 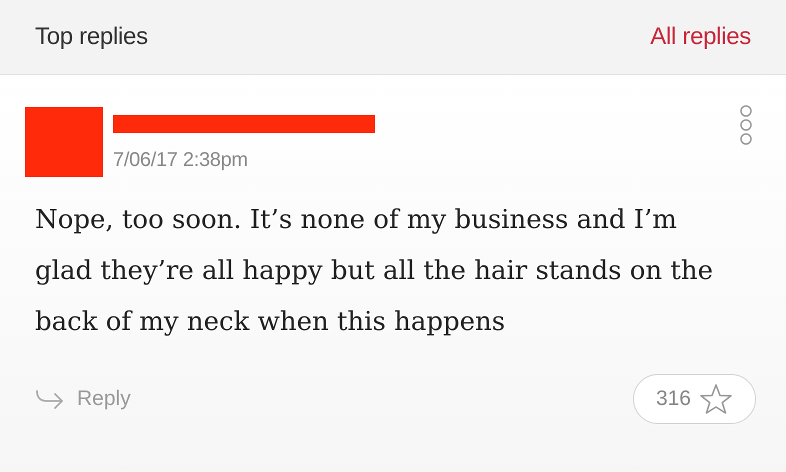 What do you see at coordinates (746, 125) in the screenshot?
I see `more-options-icon` at bounding box center [746, 125].